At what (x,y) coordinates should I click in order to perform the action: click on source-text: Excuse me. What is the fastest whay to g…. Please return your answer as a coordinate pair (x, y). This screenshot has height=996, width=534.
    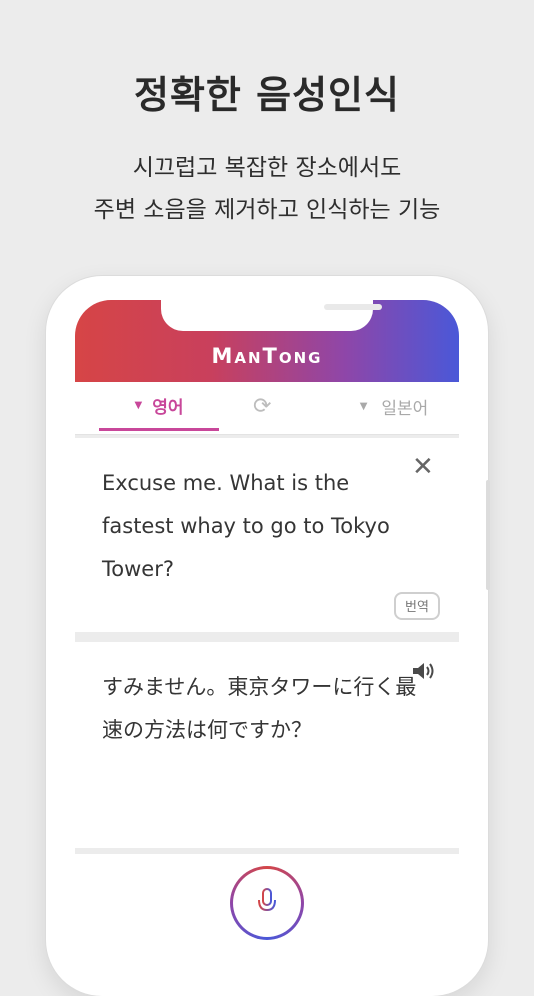
    Looking at the image, I should click on (252, 526).